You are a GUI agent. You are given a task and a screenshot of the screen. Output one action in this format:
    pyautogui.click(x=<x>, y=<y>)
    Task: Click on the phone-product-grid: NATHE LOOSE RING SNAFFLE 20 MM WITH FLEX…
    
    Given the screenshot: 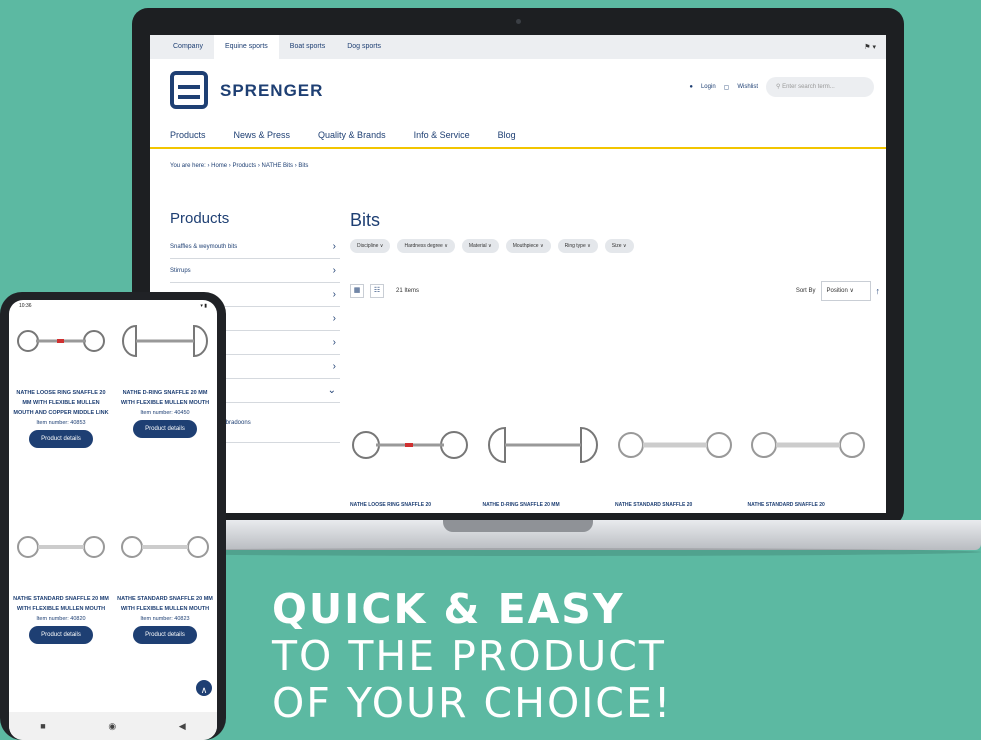 What is the action you would take?
    pyautogui.click(x=113, y=520)
    